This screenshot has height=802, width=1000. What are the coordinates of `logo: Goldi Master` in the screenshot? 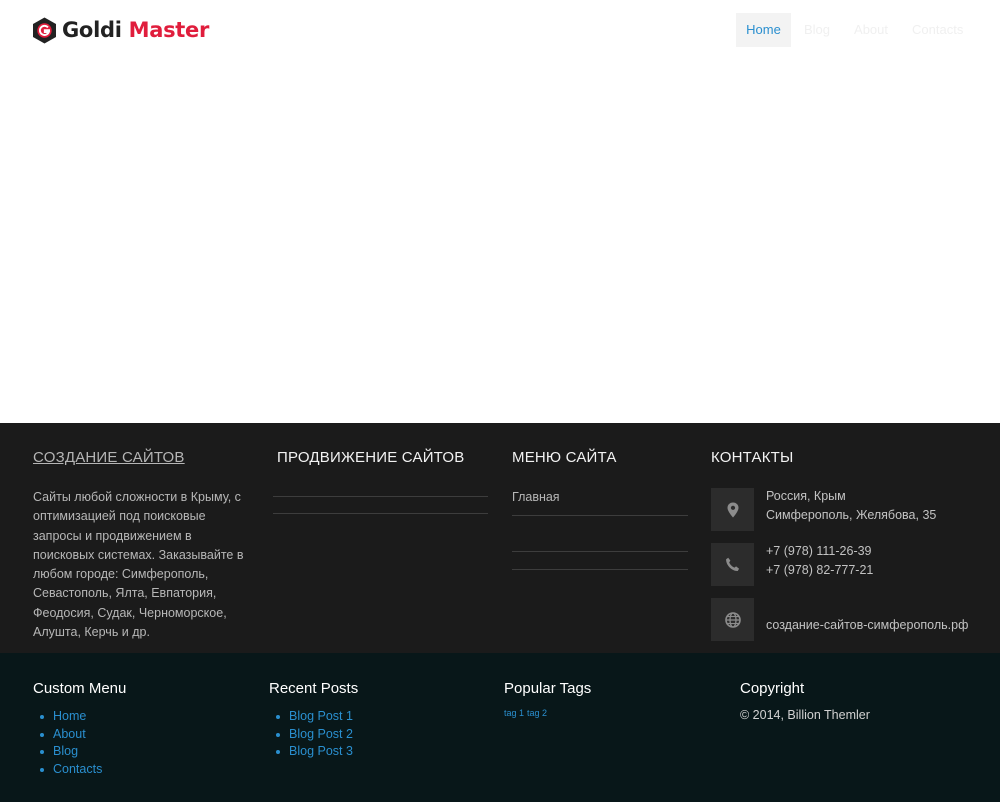 It's located at (120, 30).